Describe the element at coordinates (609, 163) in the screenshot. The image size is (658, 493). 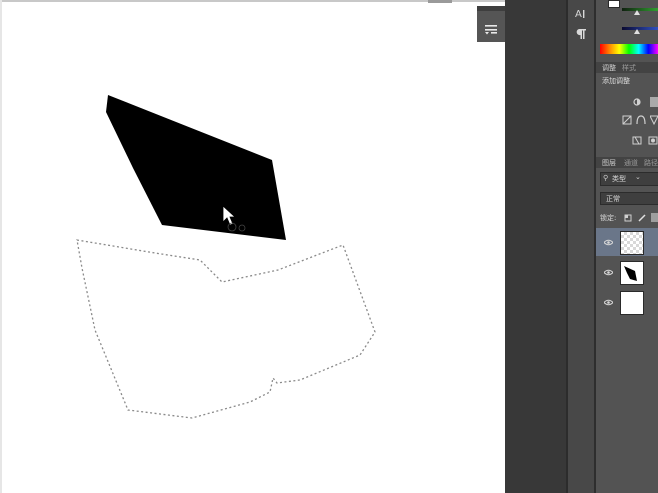
I see `tab-layers: 图层` at that location.